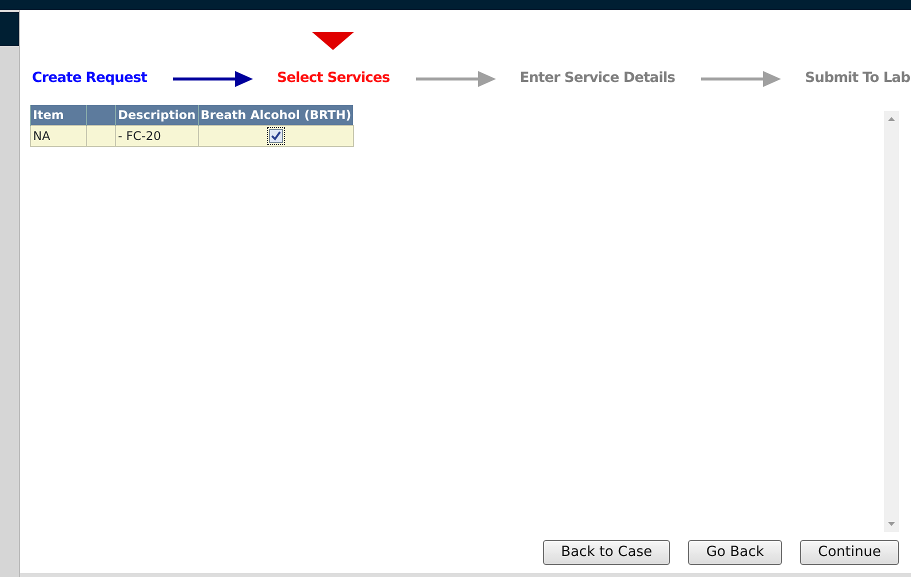 Image resolution: width=911 pixels, height=577 pixels. Describe the element at coordinates (333, 78) in the screenshot. I see `step-label: Select Services` at that location.